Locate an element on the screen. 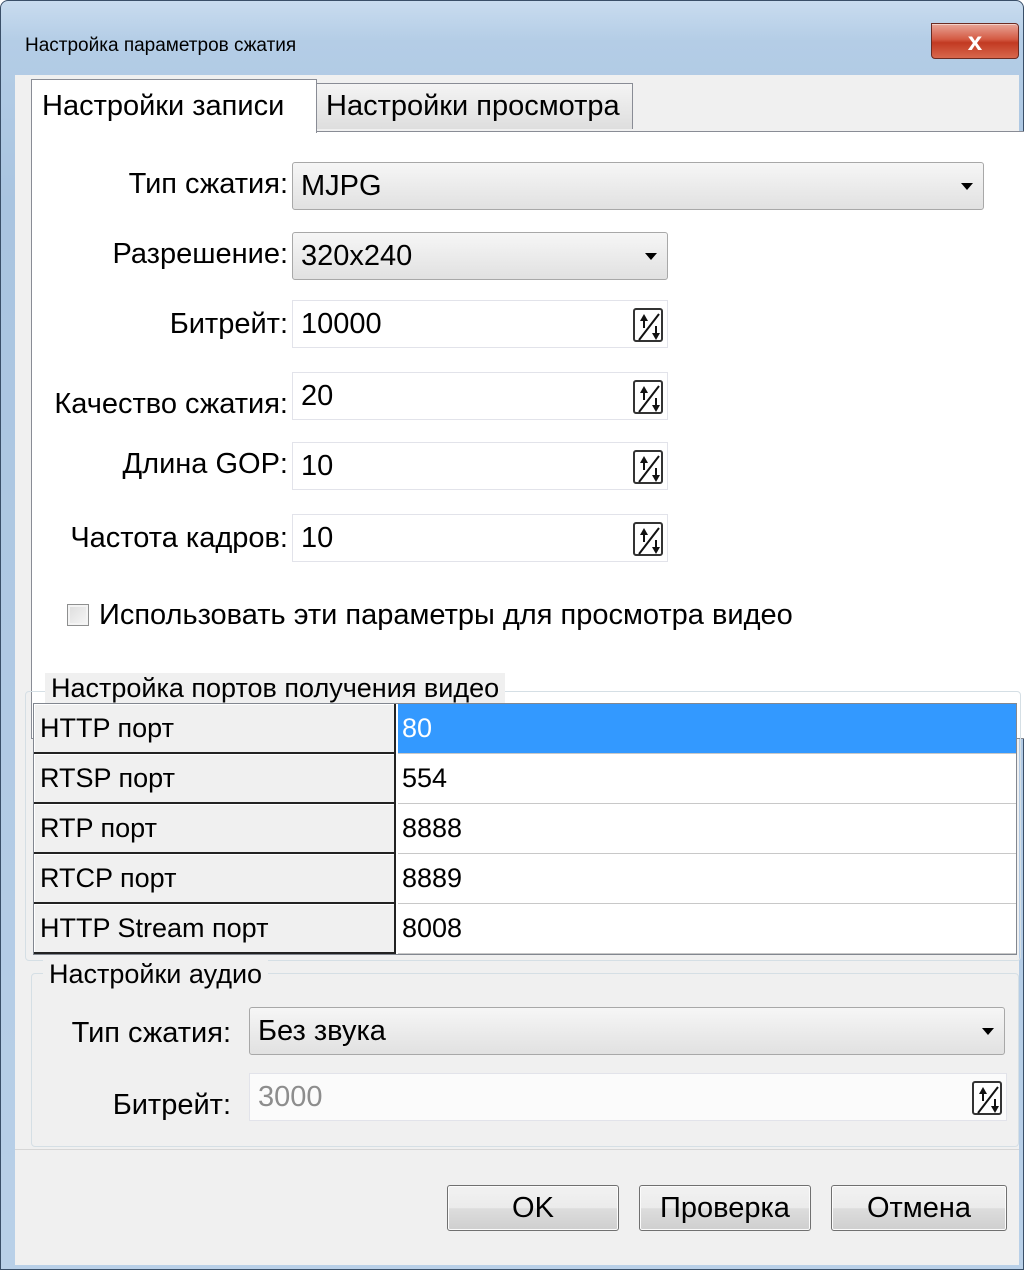 This screenshot has width=1024, height=1270. port-value: 80 is located at coordinates (707, 729).